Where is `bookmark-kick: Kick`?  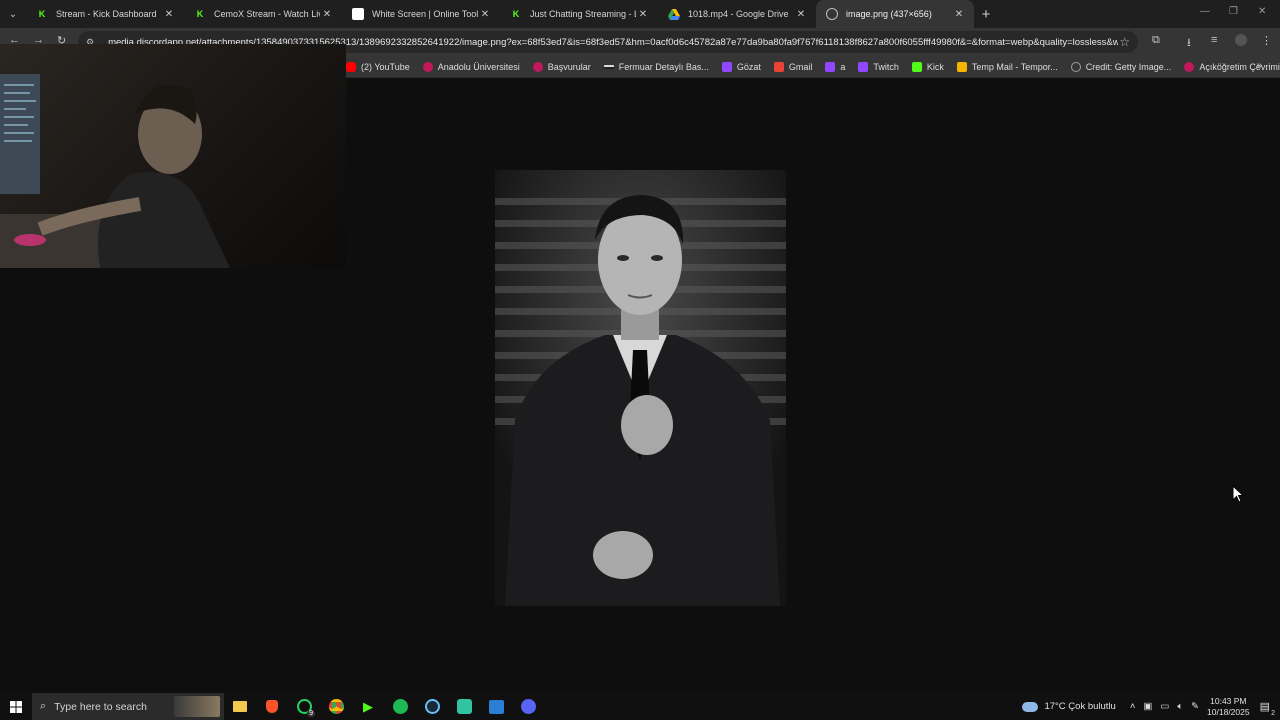 bookmark-kick: Kick is located at coordinates (927, 66).